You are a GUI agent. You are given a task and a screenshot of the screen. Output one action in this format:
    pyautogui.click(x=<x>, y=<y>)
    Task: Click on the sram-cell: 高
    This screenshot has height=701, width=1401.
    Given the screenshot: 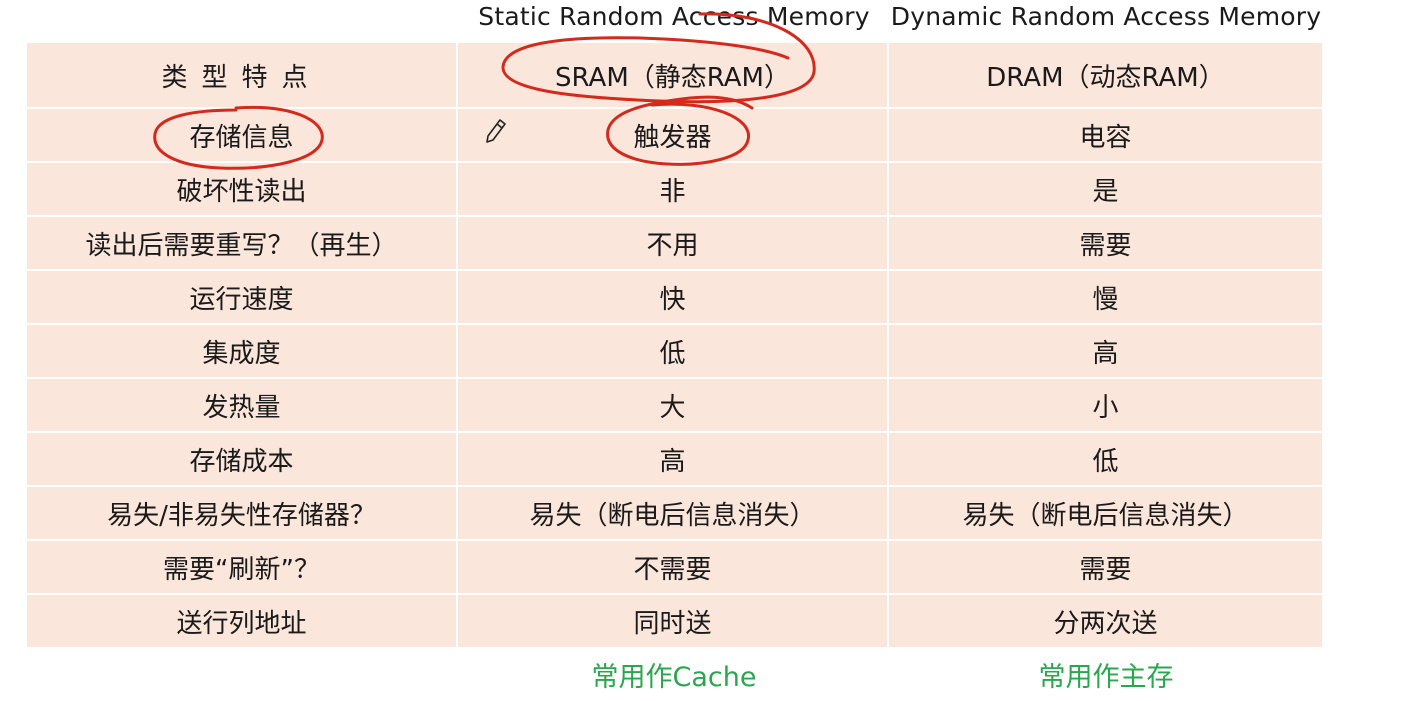 What is the action you would take?
    pyautogui.click(x=672, y=459)
    